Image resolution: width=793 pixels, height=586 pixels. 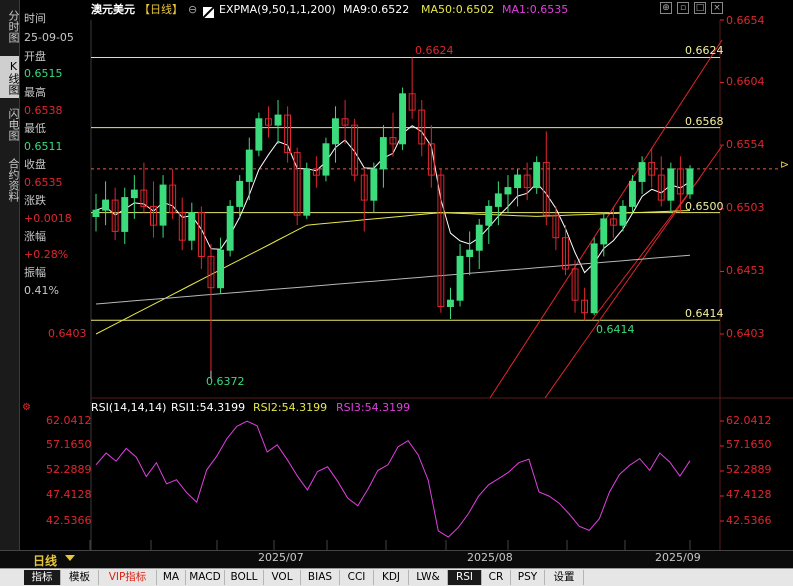 I want to click on price-tick: 0.6654, so click(x=745, y=20).